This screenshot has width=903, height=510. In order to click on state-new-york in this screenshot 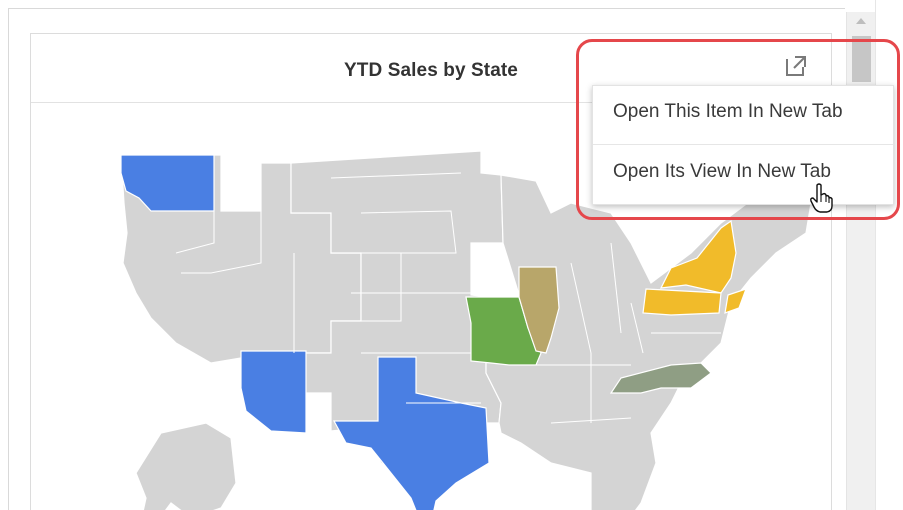, I will do `click(698, 256)`.